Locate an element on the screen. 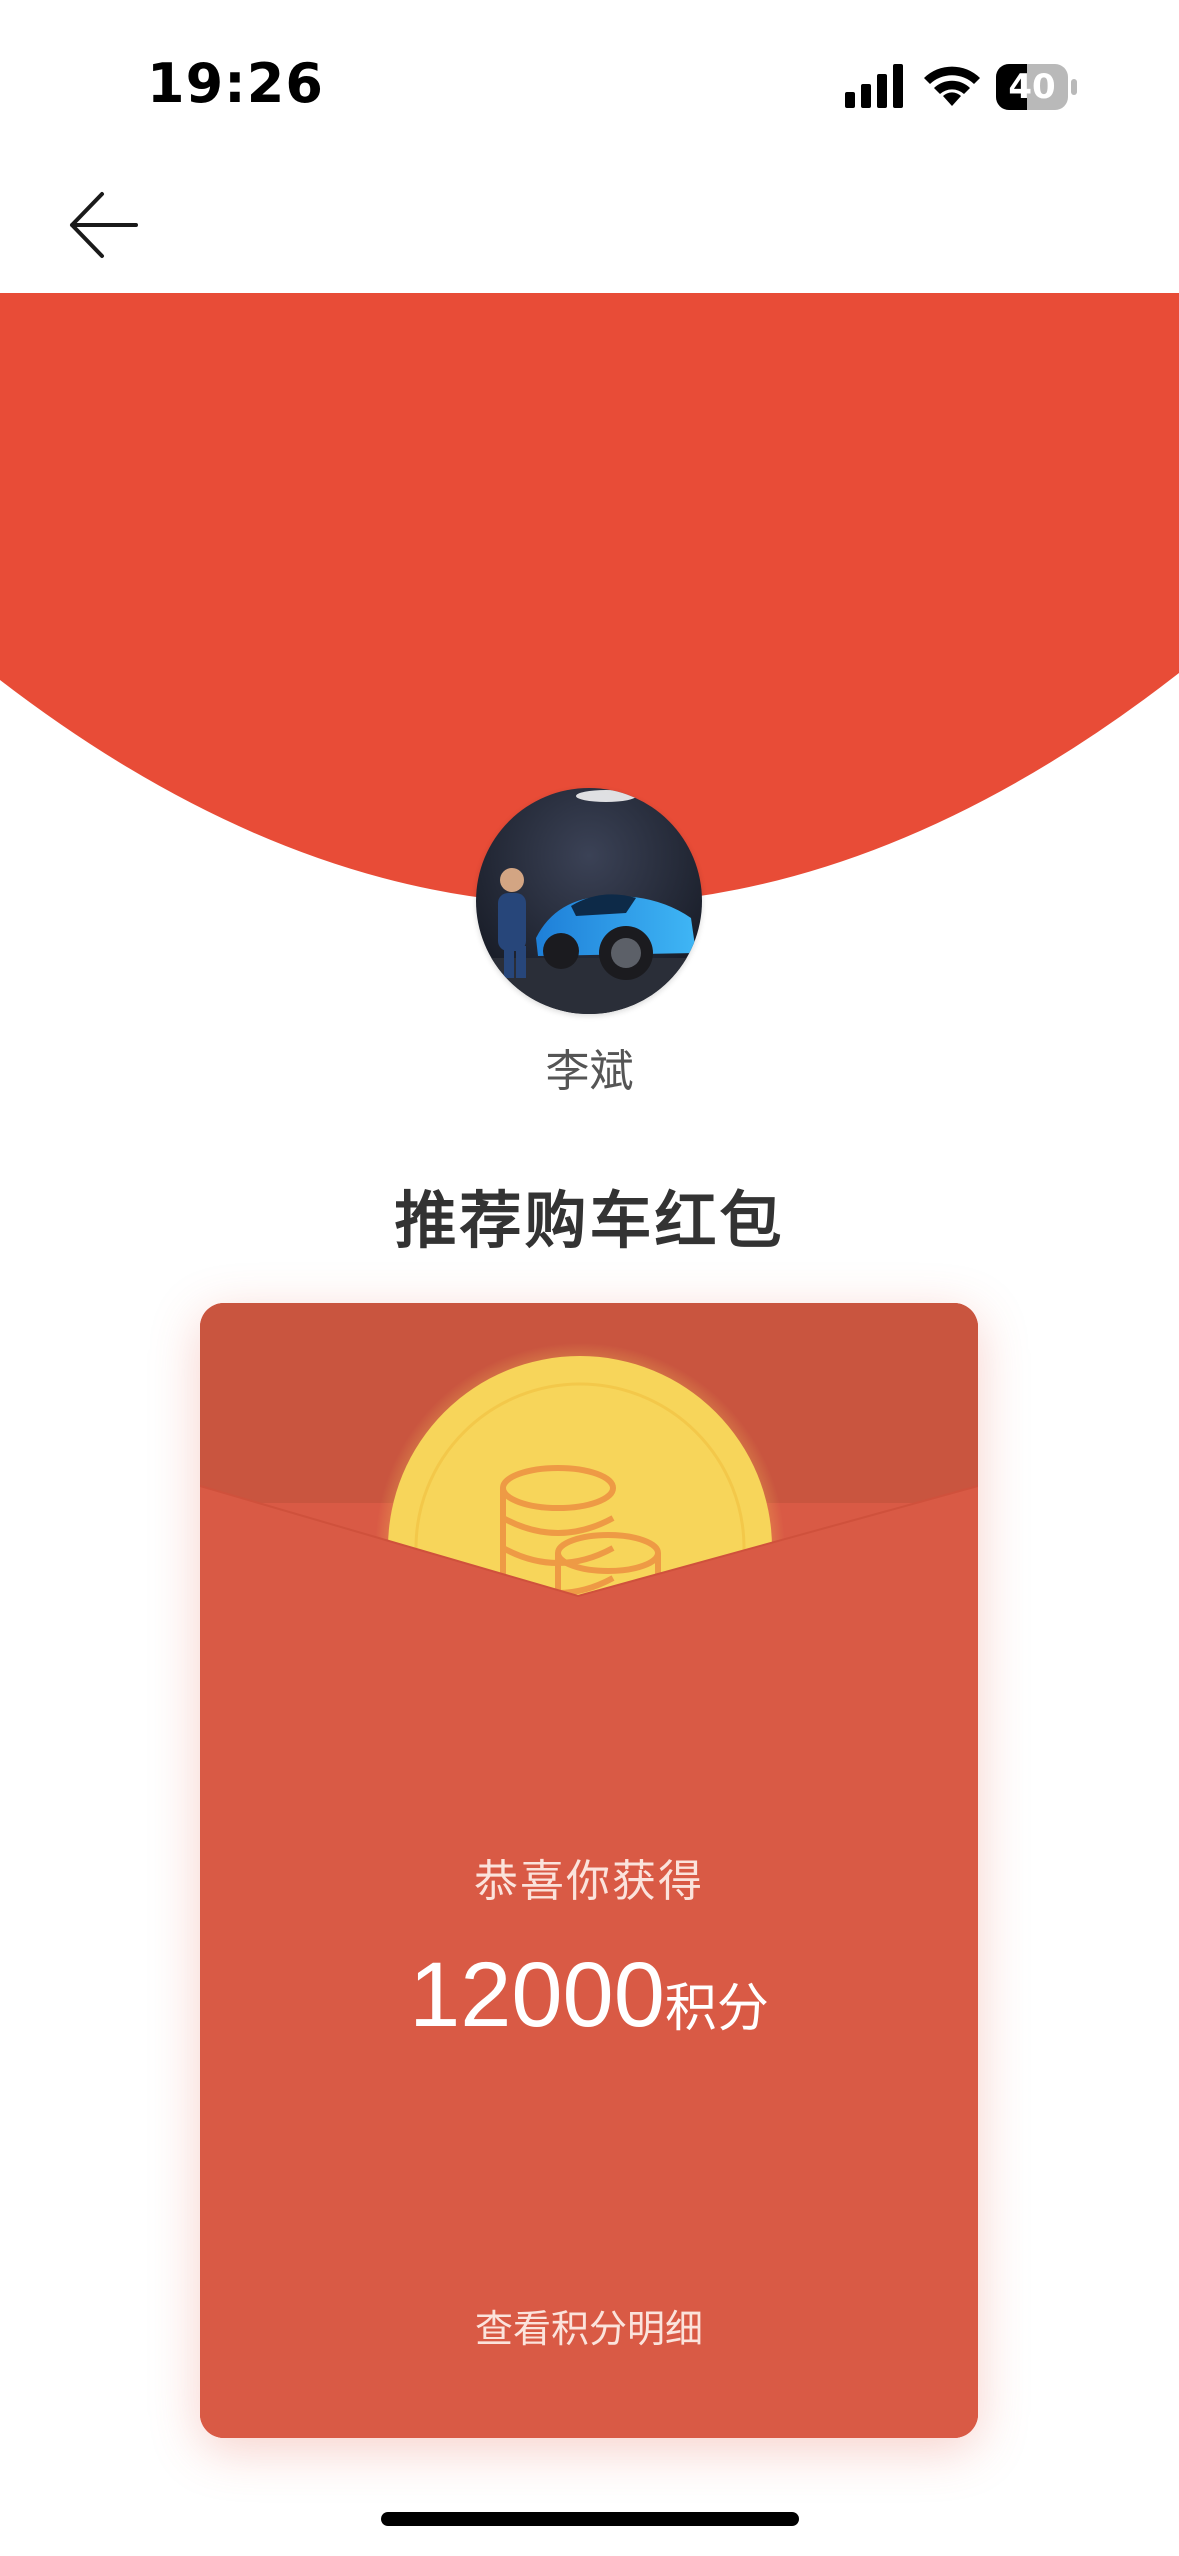  arrow-left-icon is located at coordinates (104, 225).